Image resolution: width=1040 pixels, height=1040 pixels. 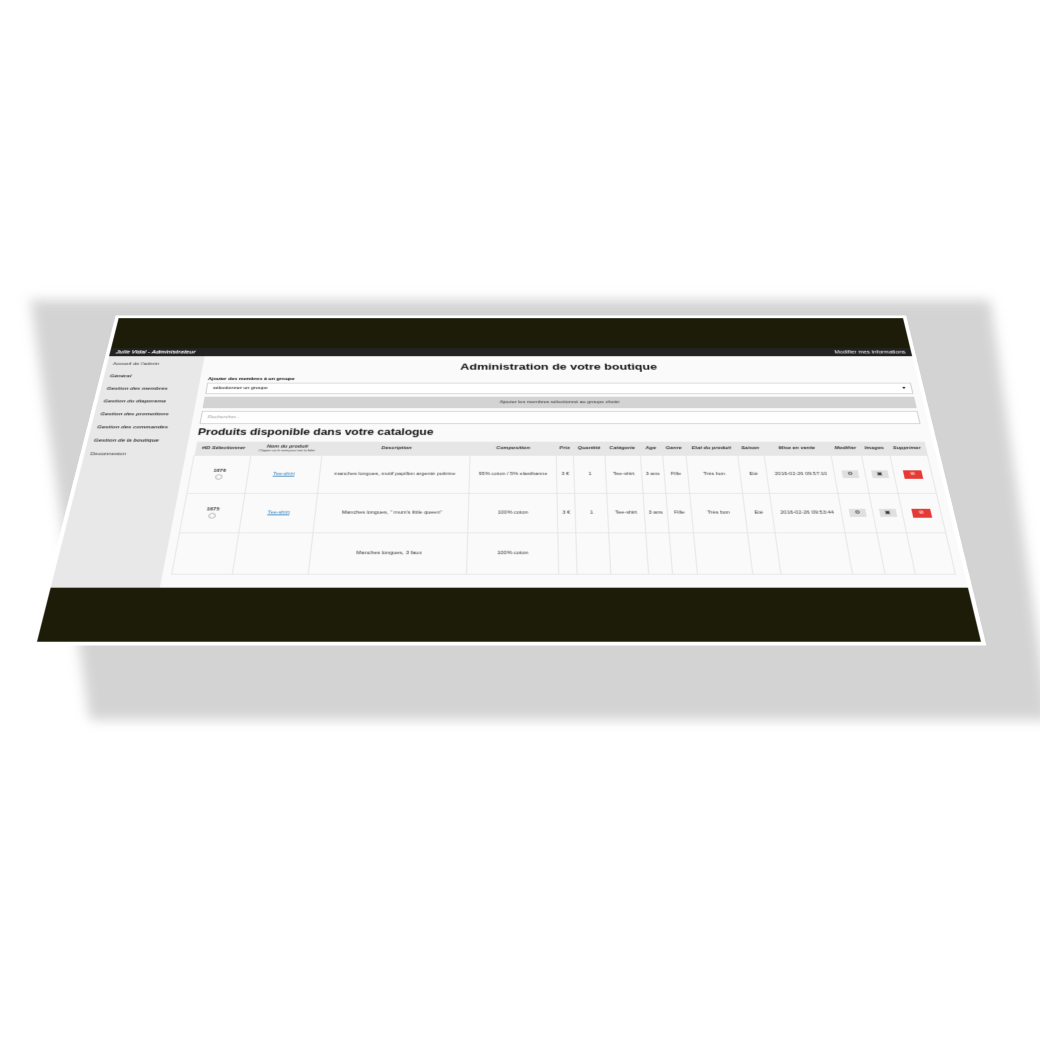 I want to click on group-label: Ajouter des membres à un groupe, so click(x=251, y=379).